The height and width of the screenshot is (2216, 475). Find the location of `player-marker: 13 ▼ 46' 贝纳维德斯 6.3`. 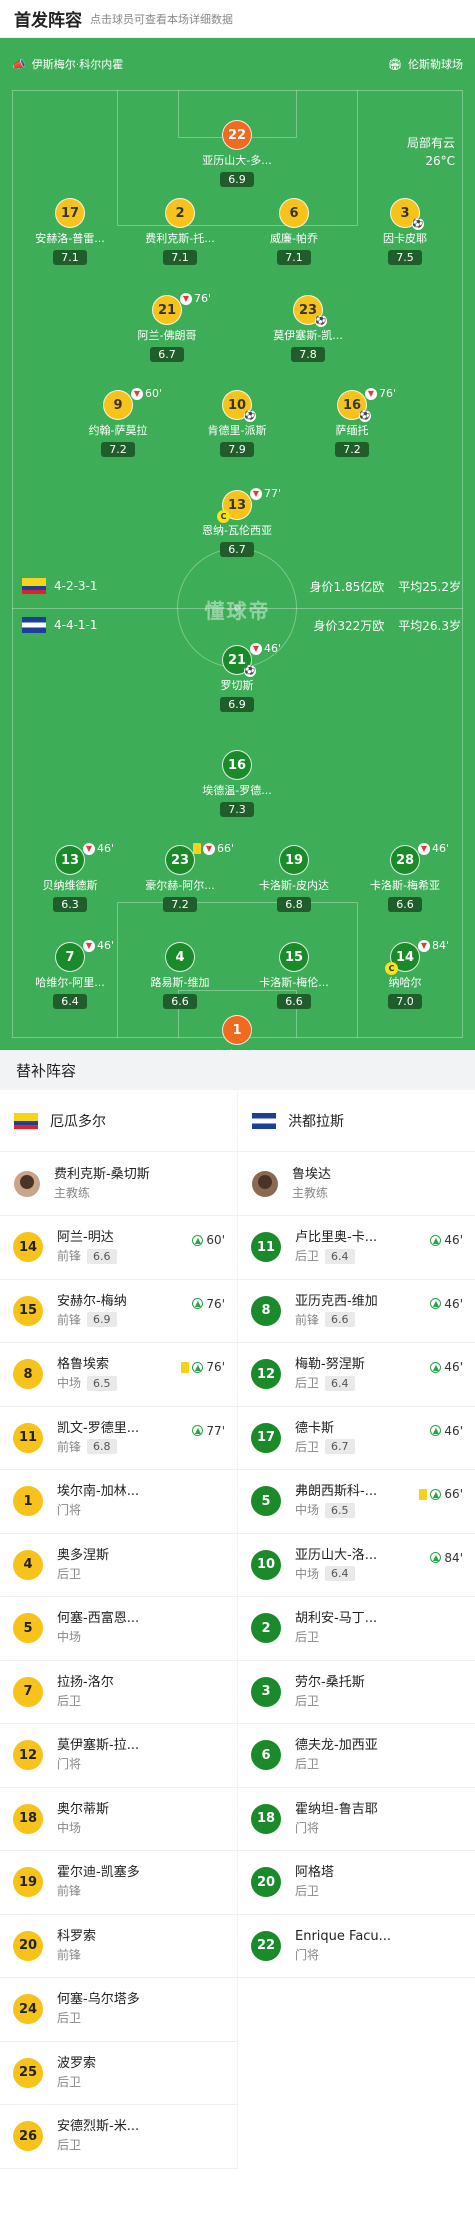

player-marker: 13 ▼ 46' 贝纳维德斯 6.3 is located at coordinates (70, 877).